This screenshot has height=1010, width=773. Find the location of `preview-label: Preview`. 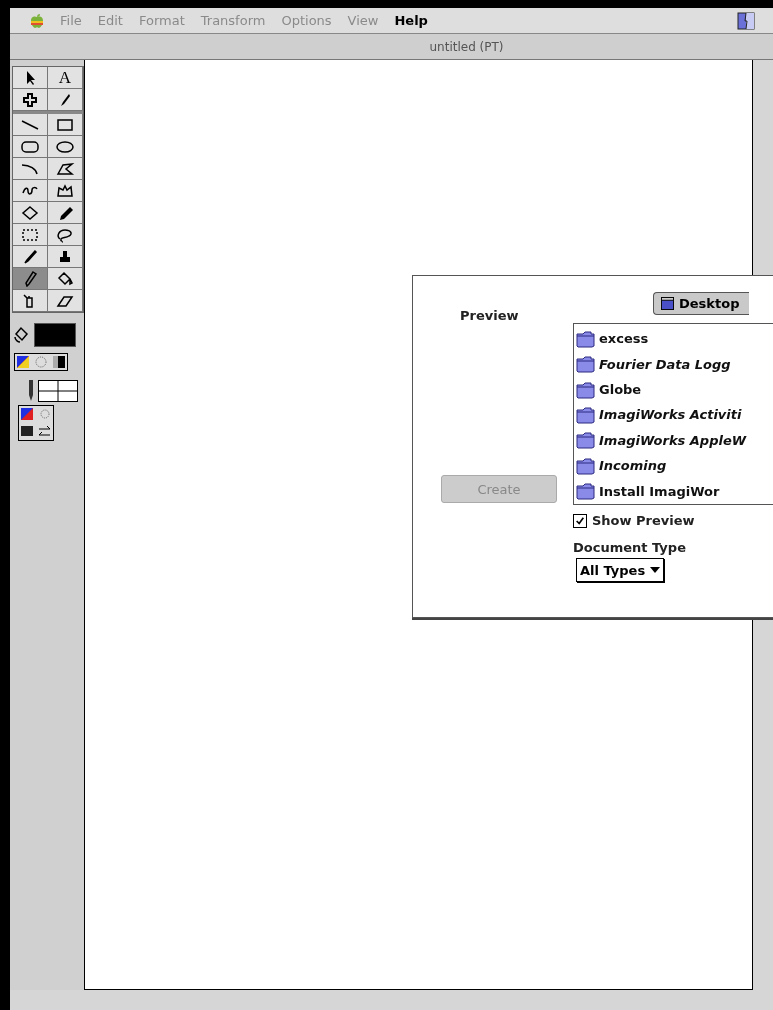

preview-label: Preview is located at coordinates (489, 315).